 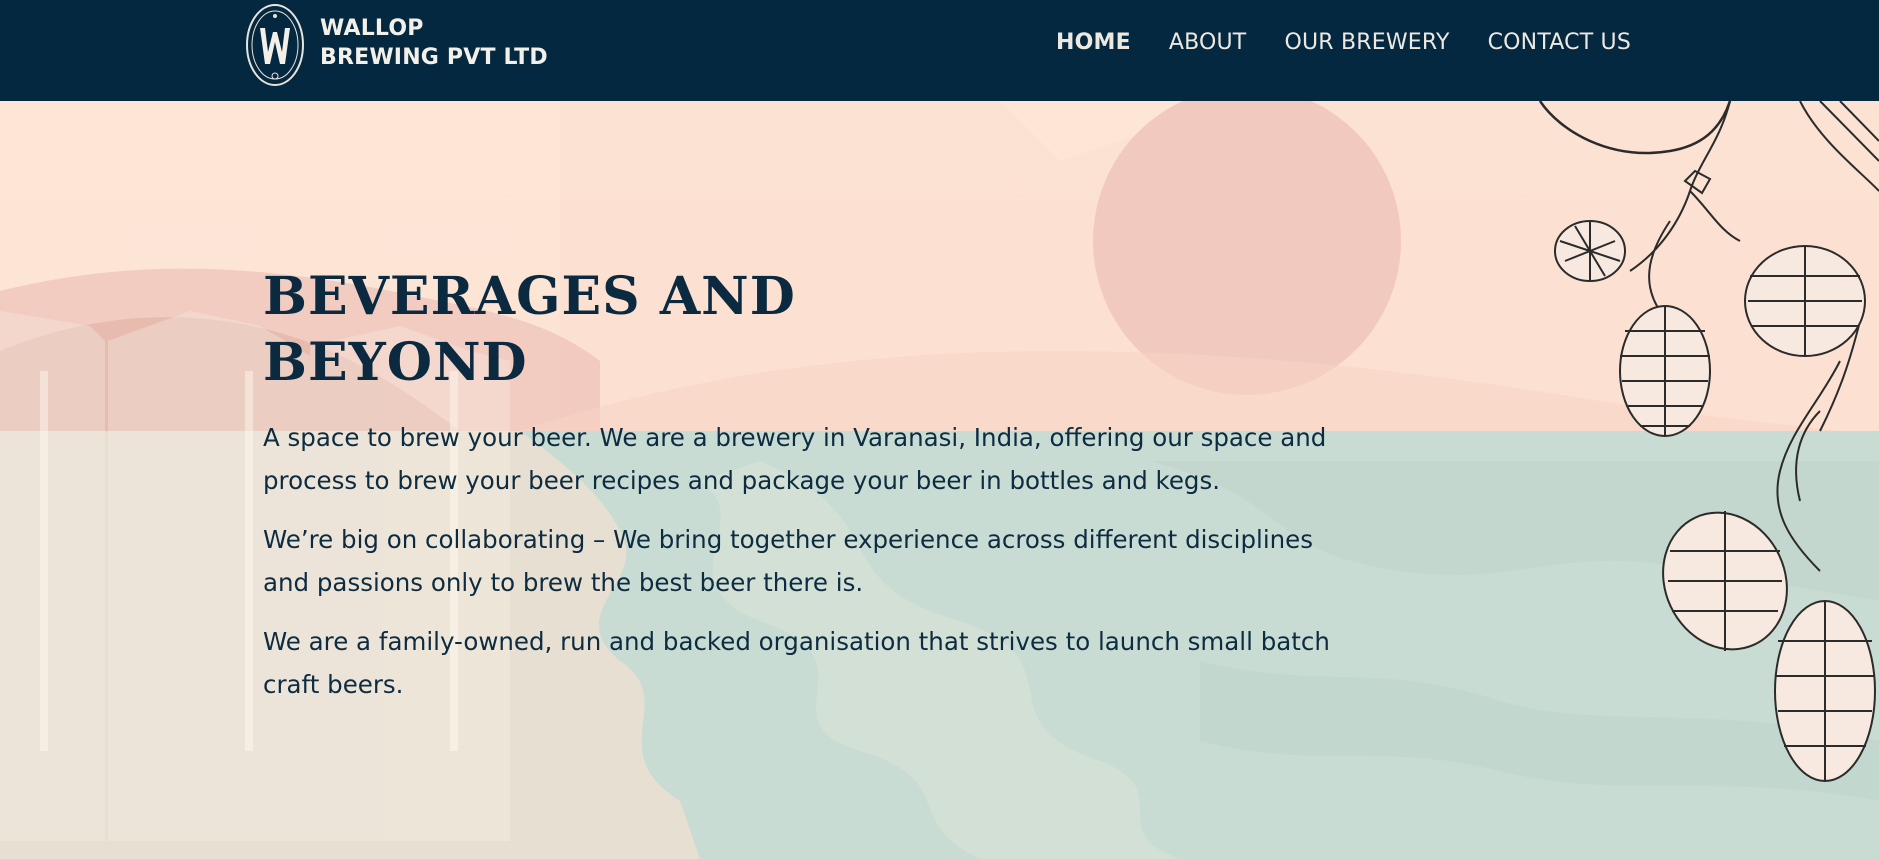 What do you see at coordinates (1208, 42) in the screenshot?
I see `nav-about-link: ABOUT` at bounding box center [1208, 42].